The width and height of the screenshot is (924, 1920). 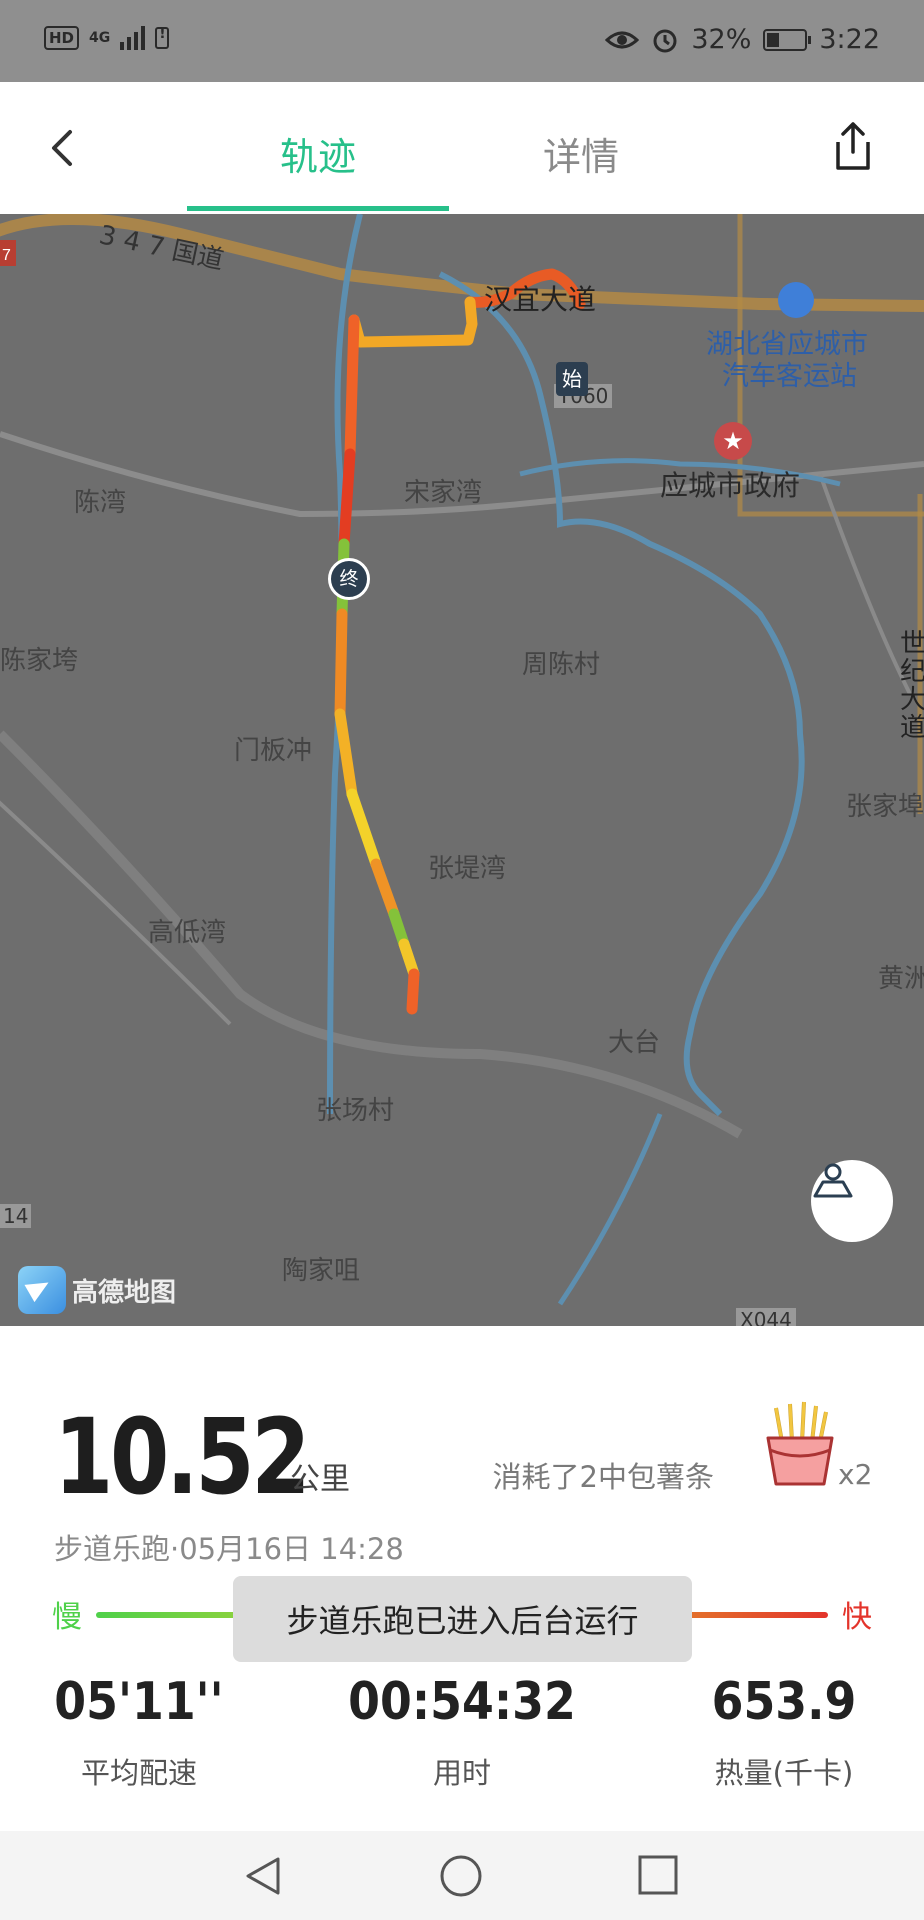 I want to click on tab-details: 详情, so click(x=581, y=153).